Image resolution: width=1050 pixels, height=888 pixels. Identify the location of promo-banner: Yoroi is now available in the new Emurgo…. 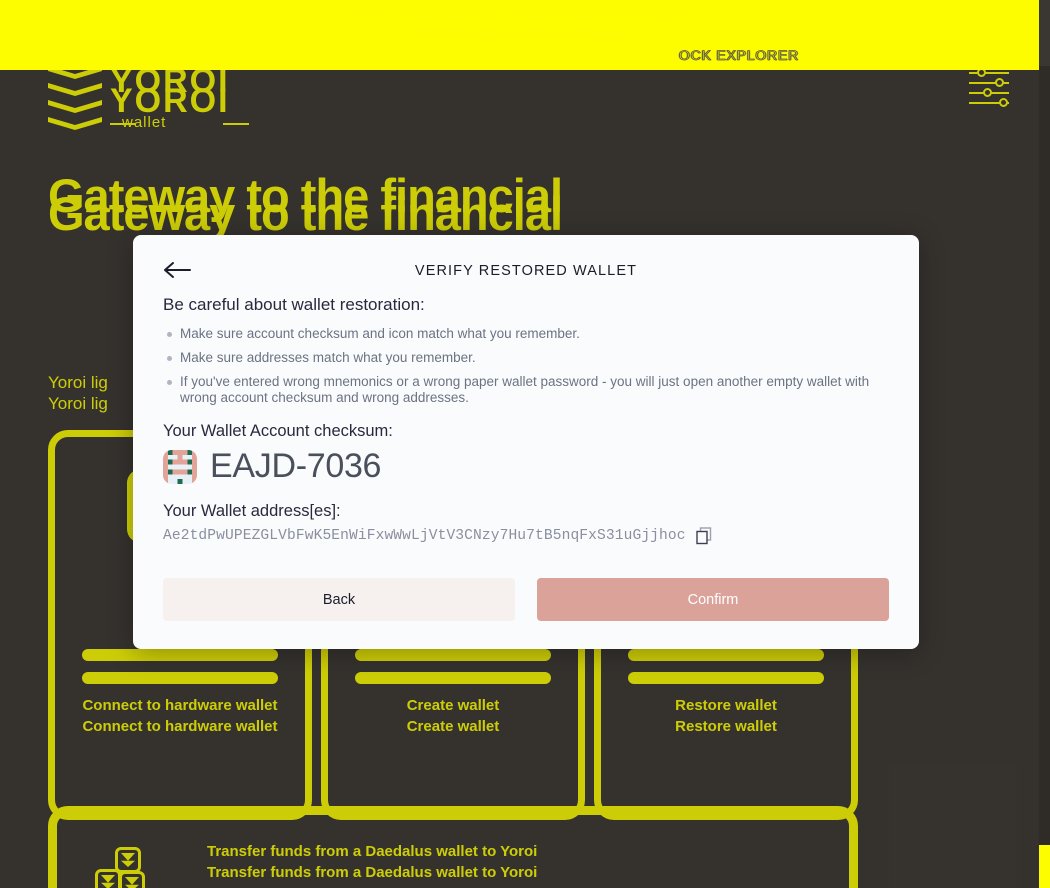
(519, 35).